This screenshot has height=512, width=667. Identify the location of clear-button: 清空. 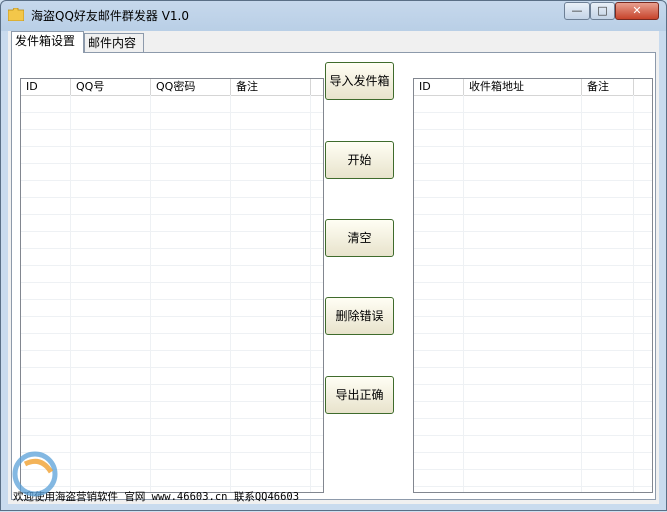
(359, 238).